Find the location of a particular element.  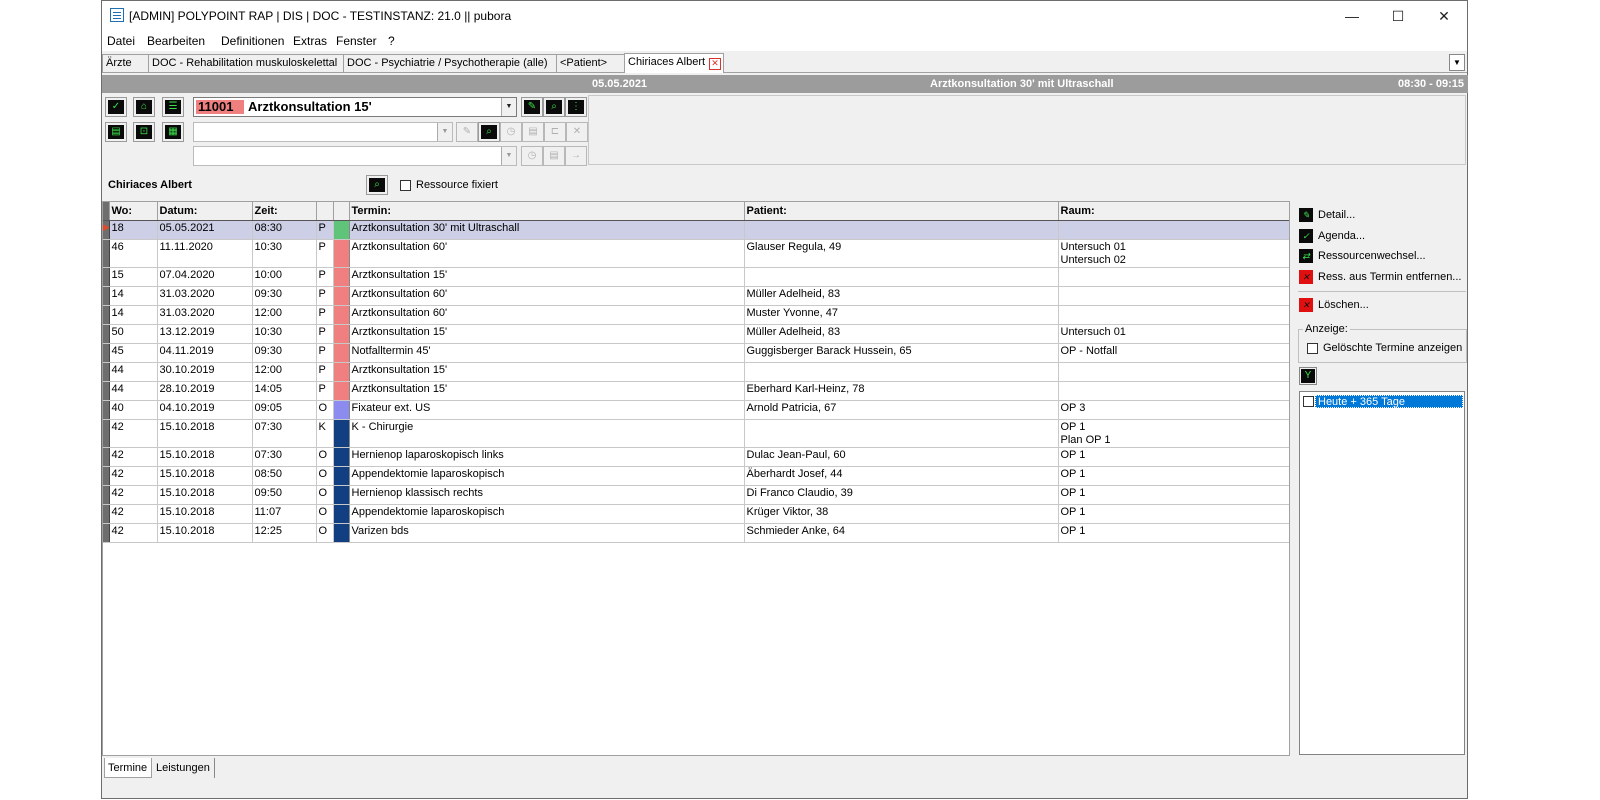

cell-zeit: 08:30 is located at coordinates (284, 230).